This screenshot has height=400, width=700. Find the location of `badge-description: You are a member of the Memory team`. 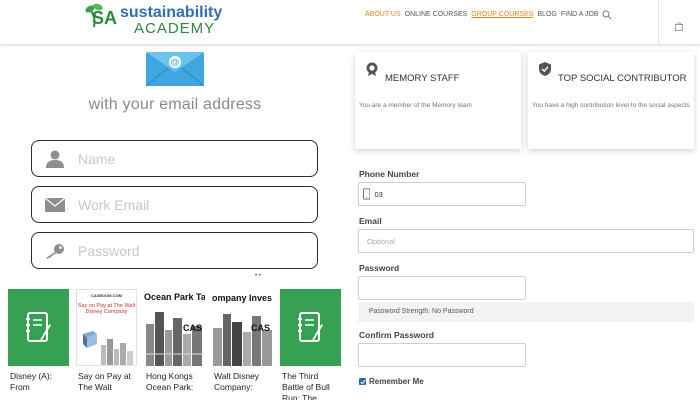

badge-description: You are a member of the Memory team is located at coordinates (415, 105).